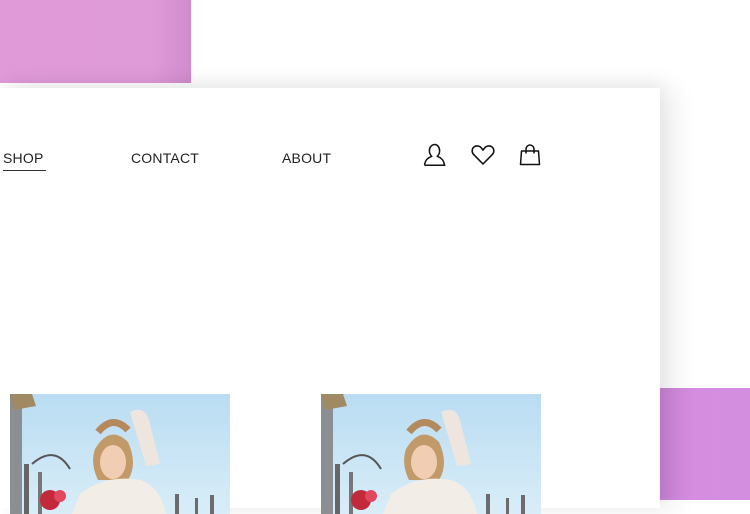 This screenshot has width=750, height=514. Describe the element at coordinates (95, 41) in the screenshot. I see `decorative-pink-block` at that location.